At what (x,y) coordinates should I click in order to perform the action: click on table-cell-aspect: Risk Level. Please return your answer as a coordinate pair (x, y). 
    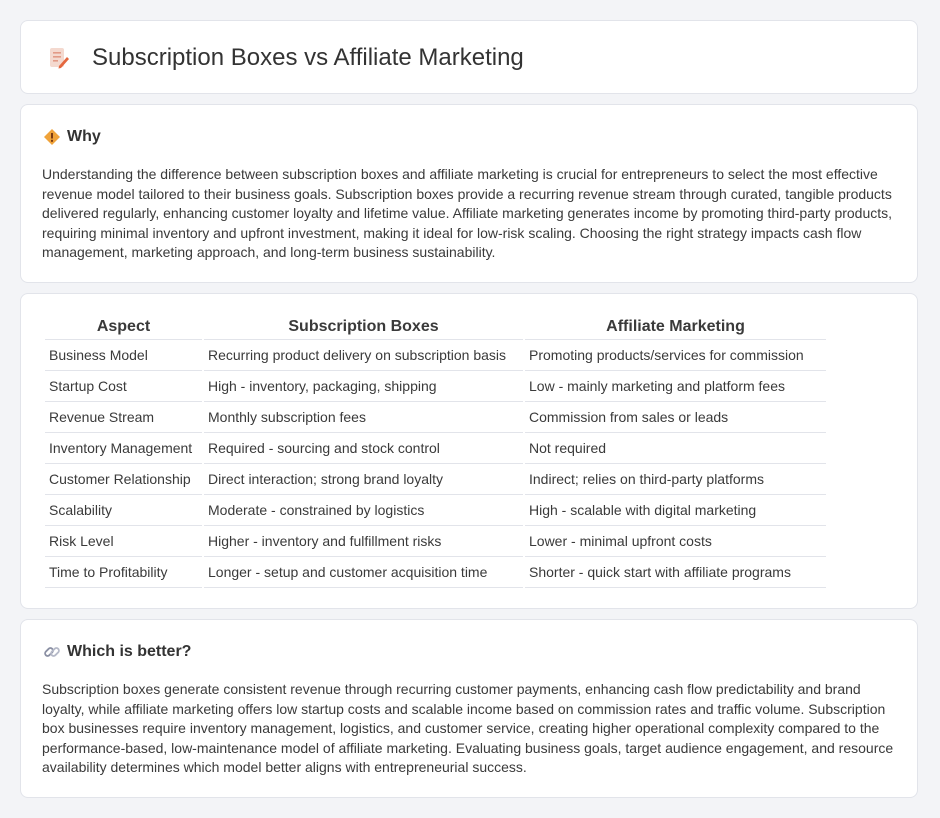
    Looking at the image, I should click on (123, 541).